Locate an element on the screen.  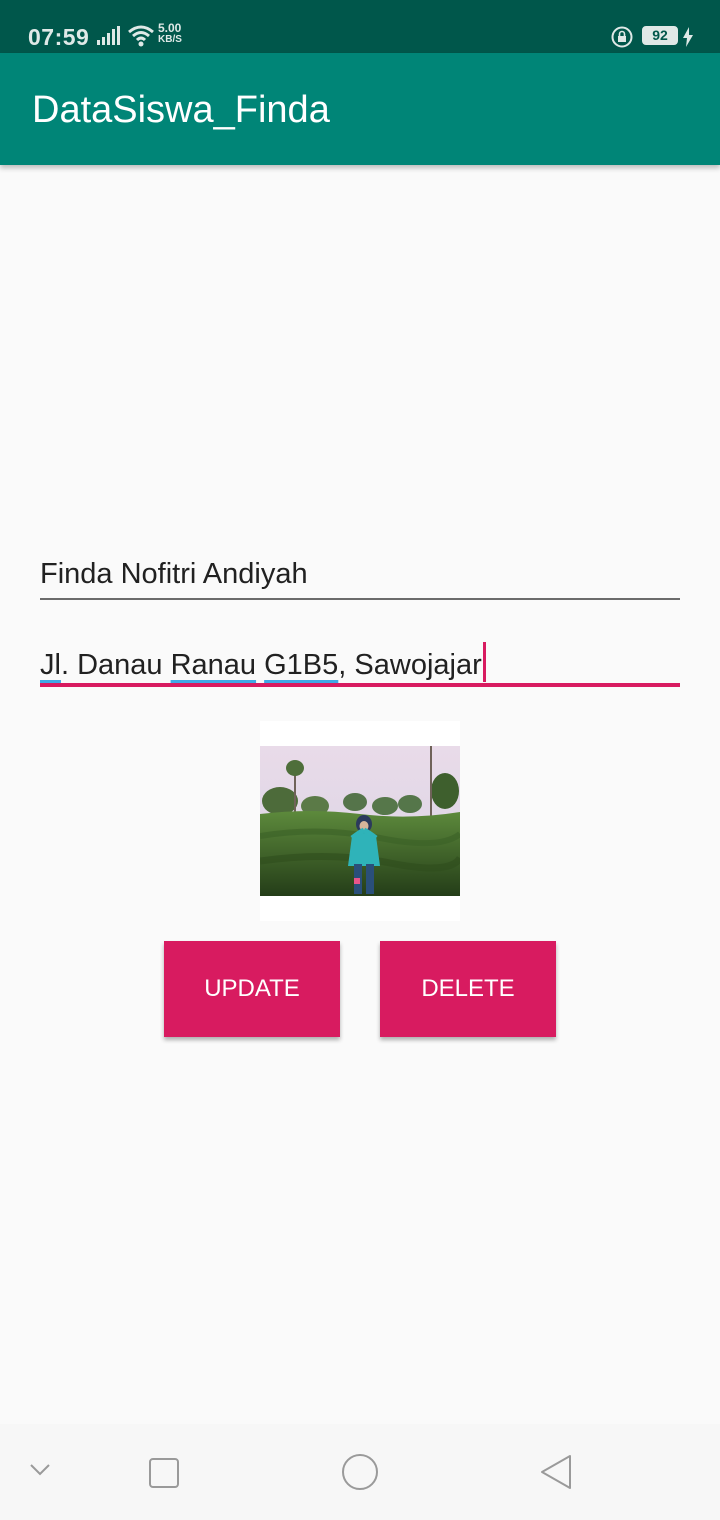
student-photo-frame is located at coordinates (360, 821).